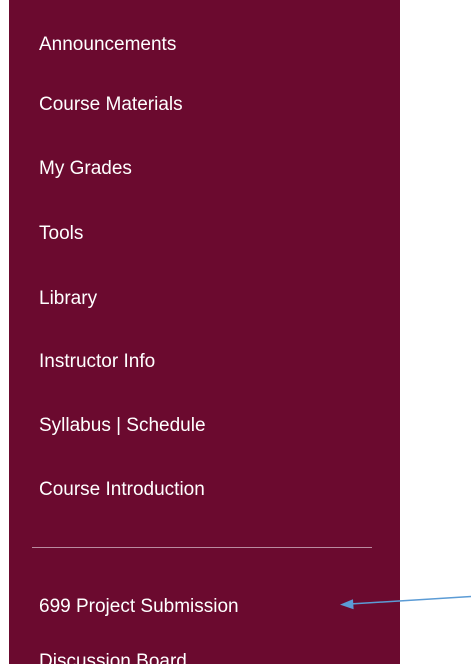  I want to click on sidebar-item-instructor-info: Instructor Info, so click(97, 362).